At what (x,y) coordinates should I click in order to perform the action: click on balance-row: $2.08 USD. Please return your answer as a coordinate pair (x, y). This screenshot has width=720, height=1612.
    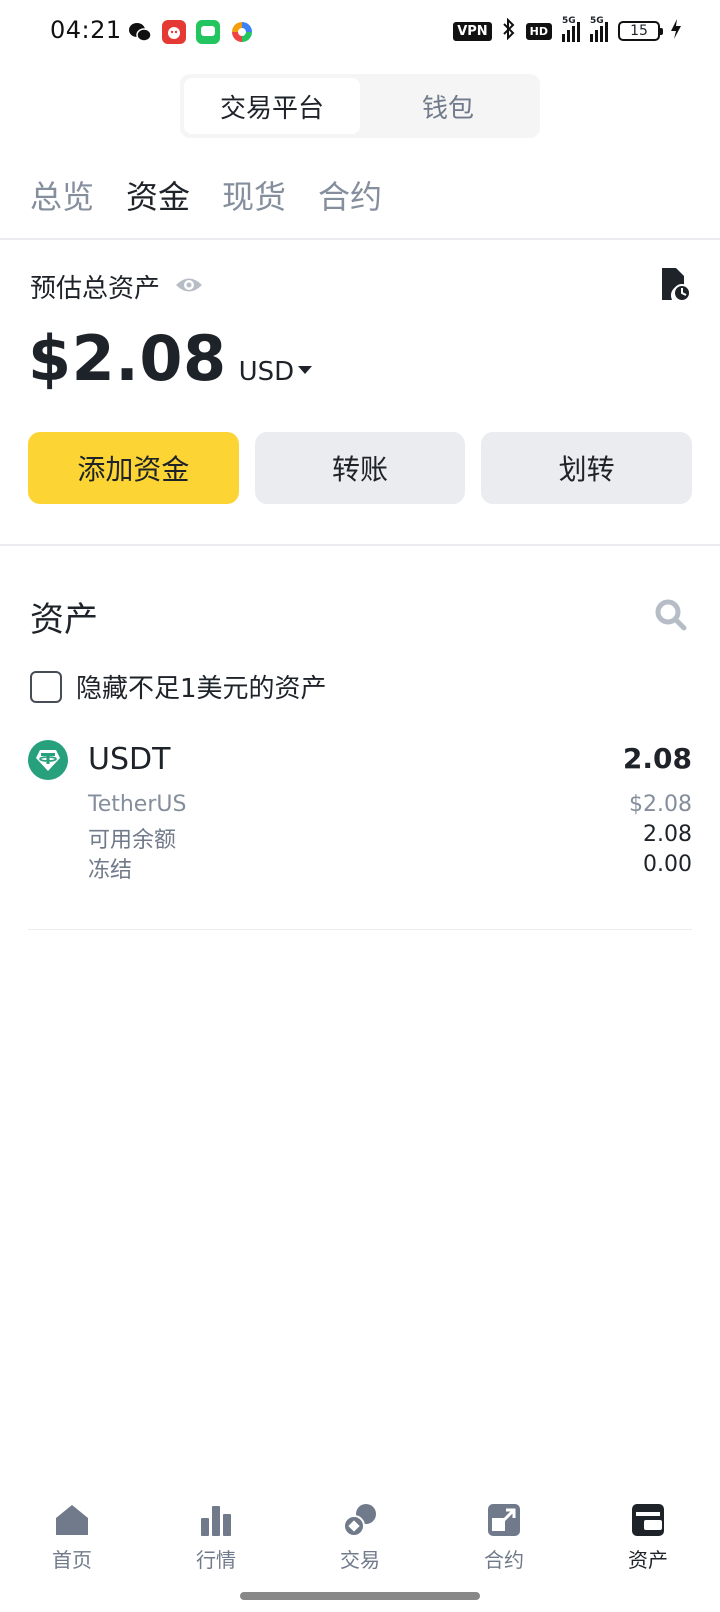
    Looking at the image, I should click on (170, 358).